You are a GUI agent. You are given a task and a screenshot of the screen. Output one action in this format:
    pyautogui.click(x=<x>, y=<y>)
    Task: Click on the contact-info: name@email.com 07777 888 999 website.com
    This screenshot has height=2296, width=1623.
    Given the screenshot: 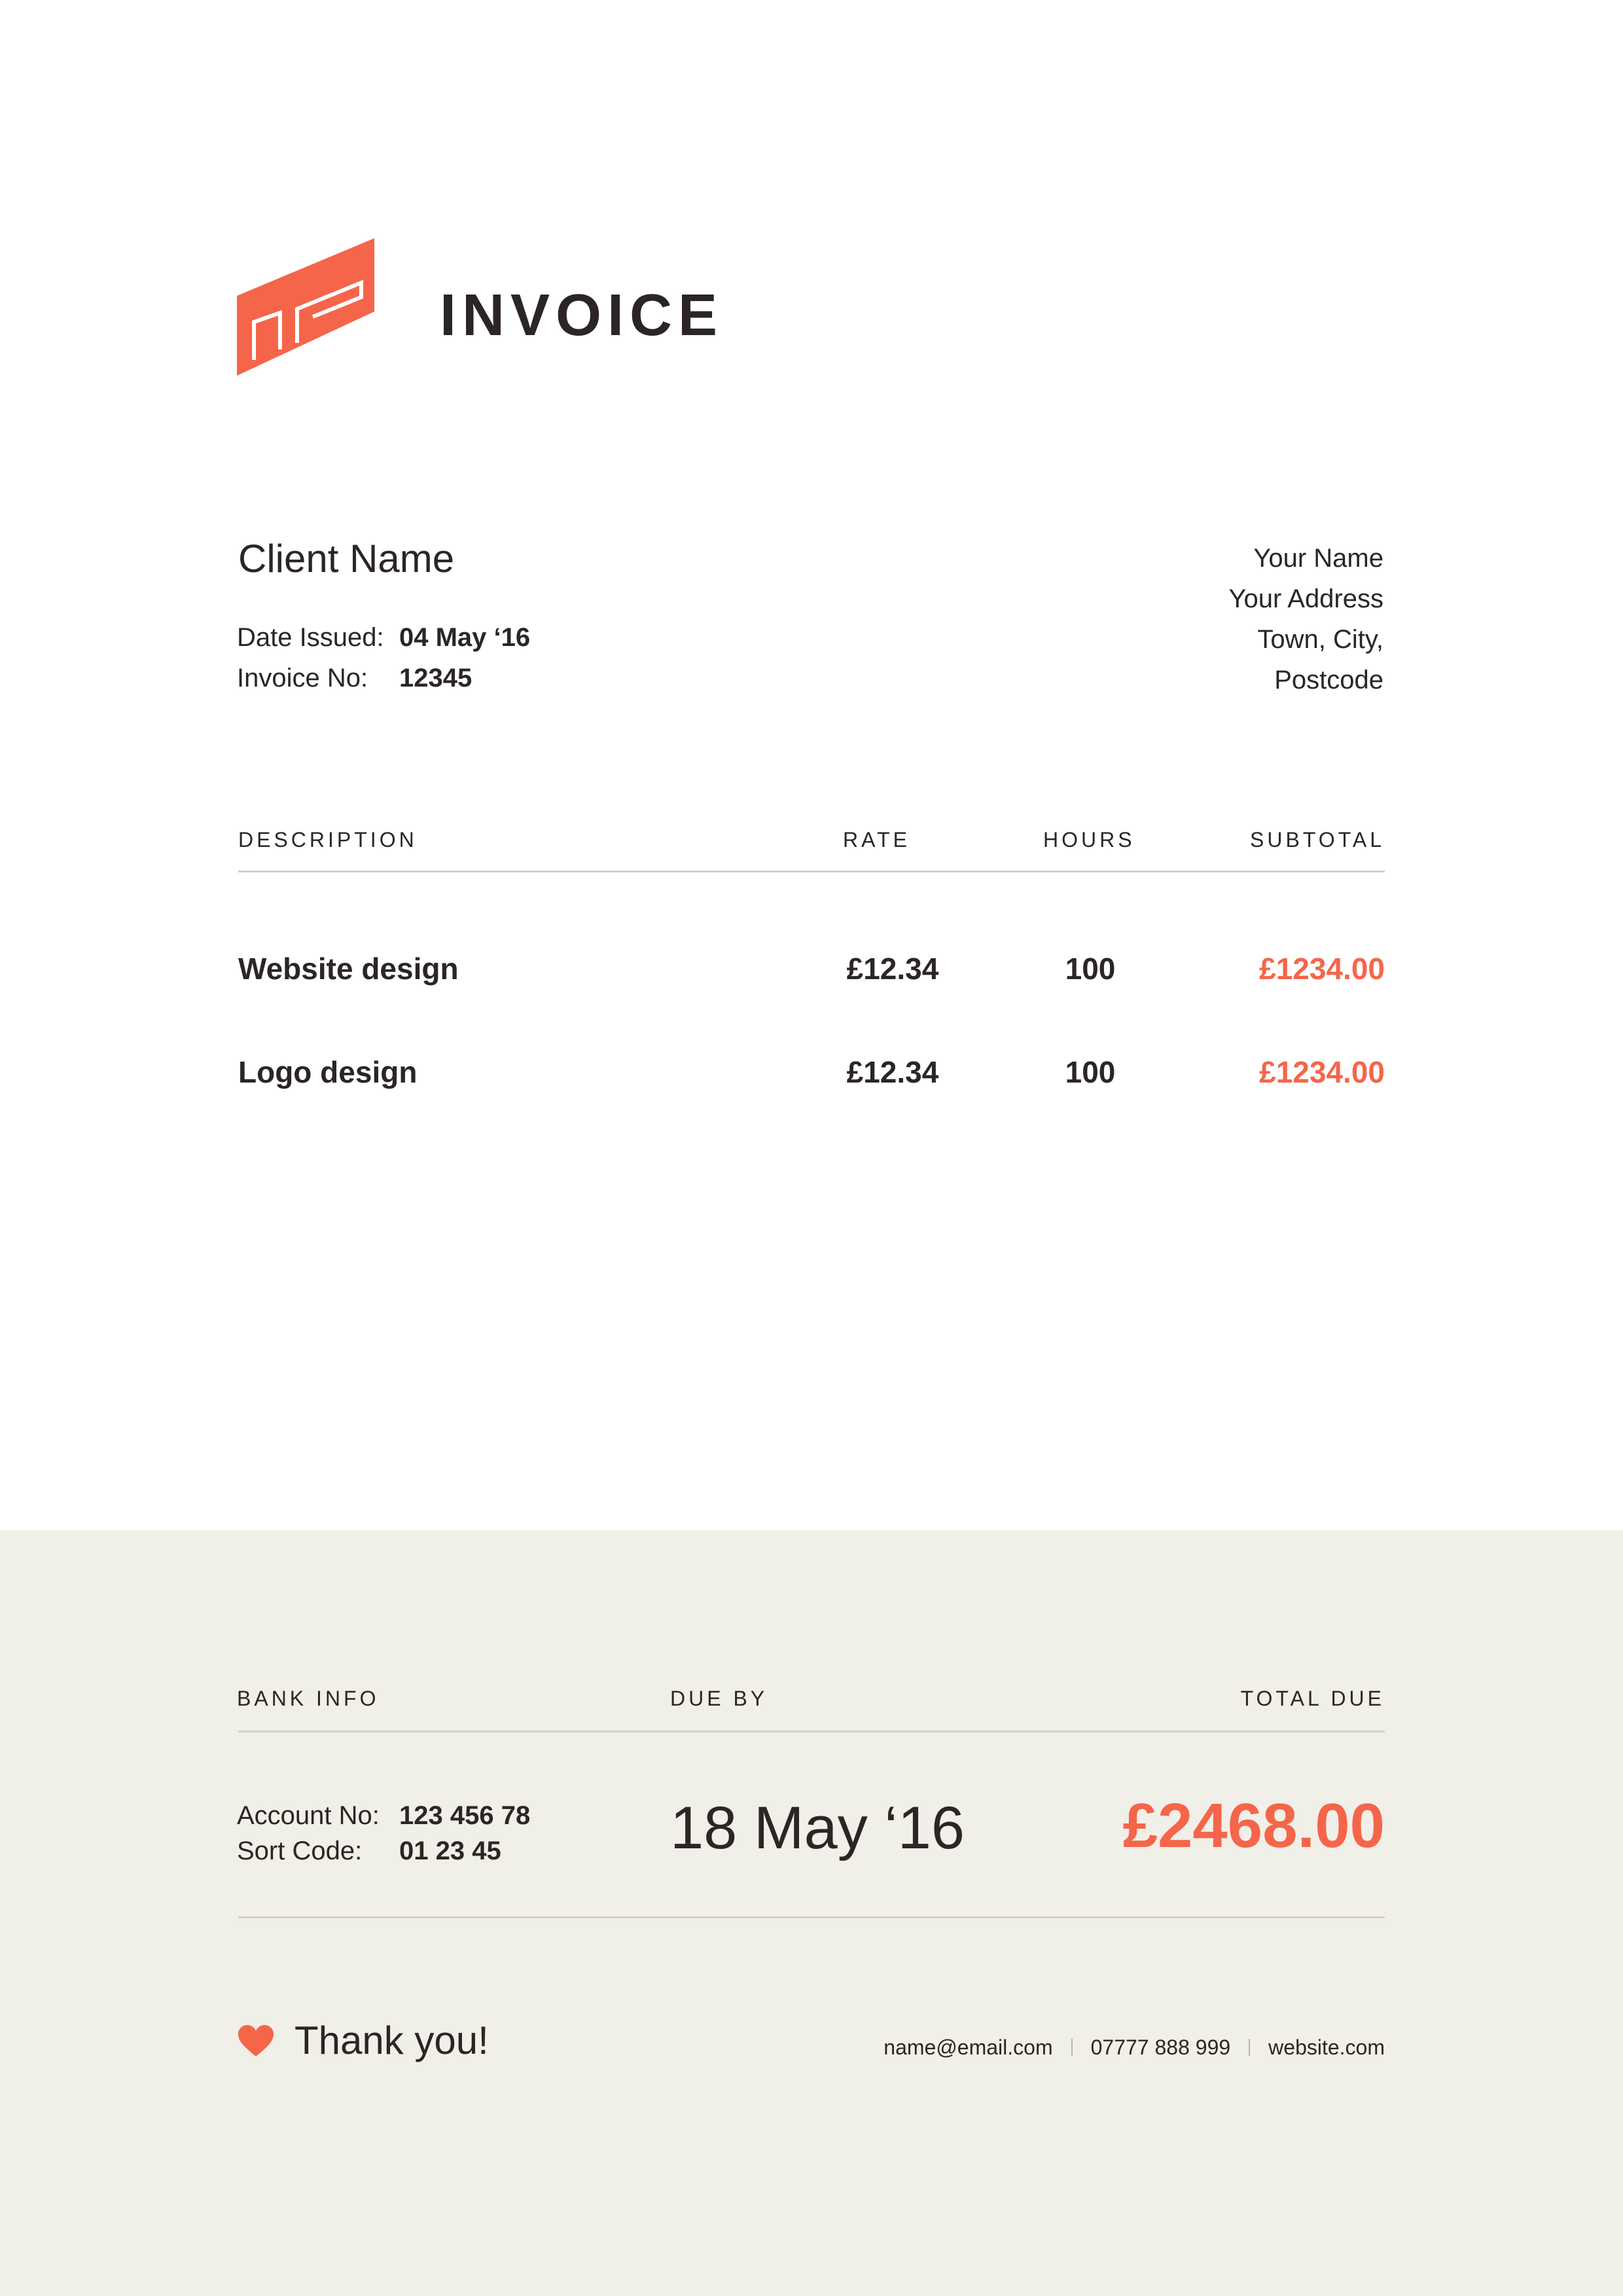 What is the action you would take?
    pyautogui.click(x=1134, y=2047)
    